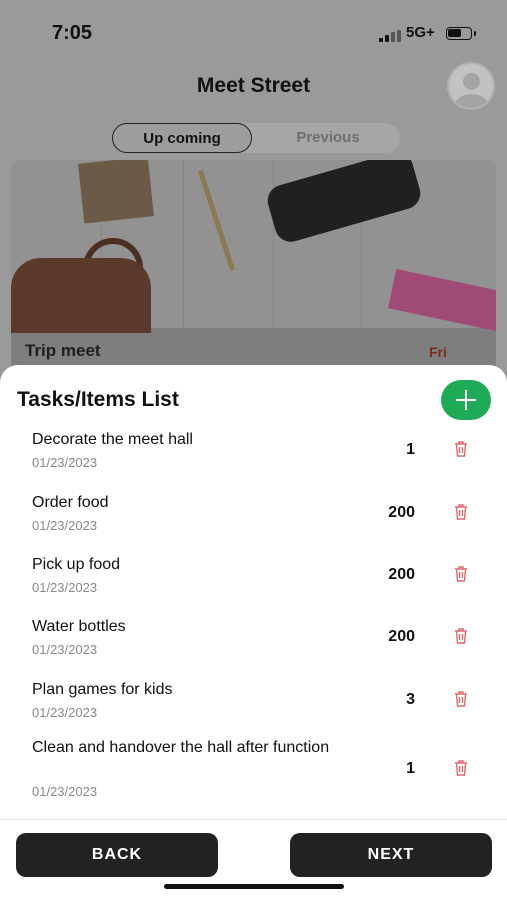 The height and width of the screenshot is (900, 507). Describe the element at coordinates (461, 33) in the screenshot. I see `battery-icon` at that location.